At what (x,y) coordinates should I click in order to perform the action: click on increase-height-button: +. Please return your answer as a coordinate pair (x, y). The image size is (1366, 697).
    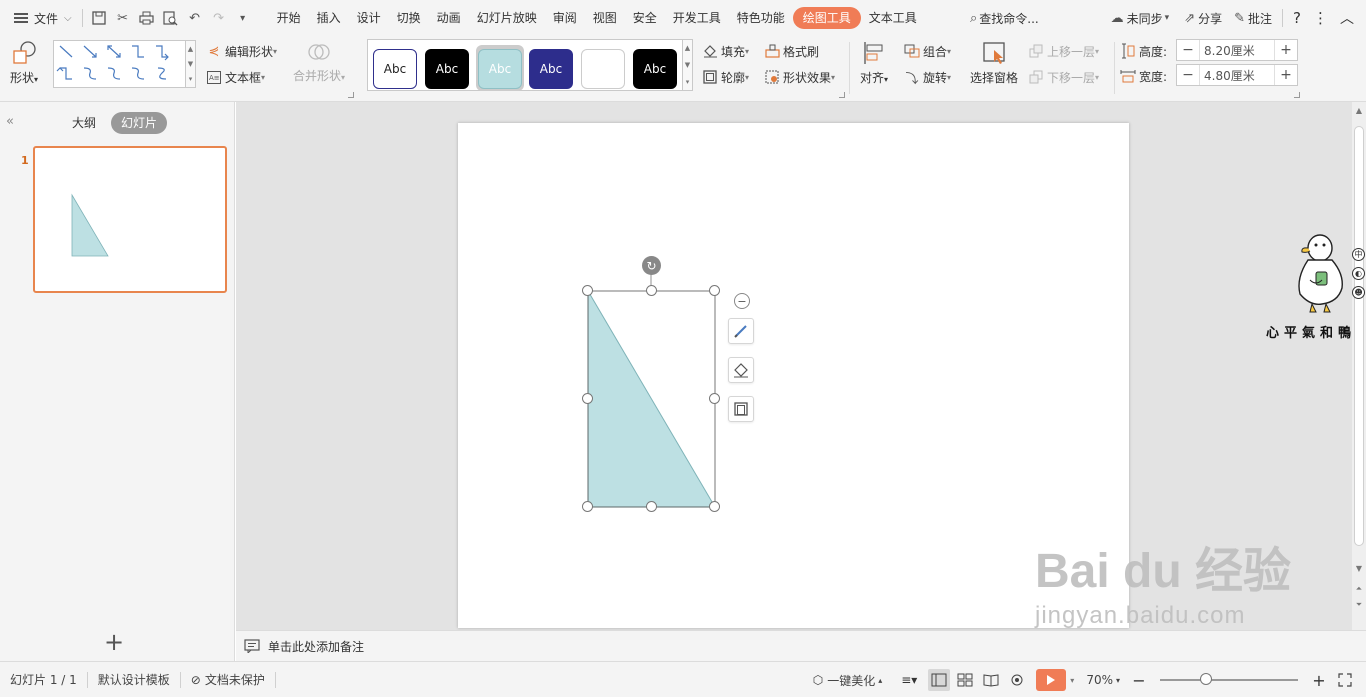
    Looking at the image, I should click on (1286, 50).